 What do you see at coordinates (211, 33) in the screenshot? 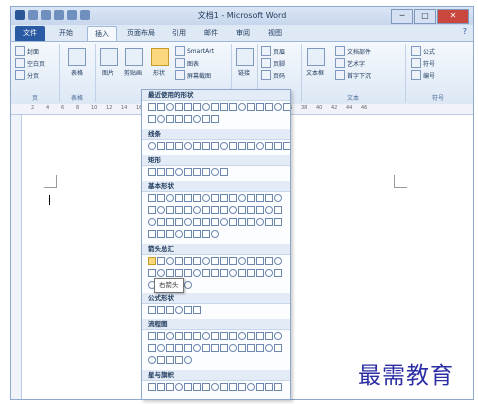
I see `tab-mailings: 邮件` at bounding box center [211, 33].